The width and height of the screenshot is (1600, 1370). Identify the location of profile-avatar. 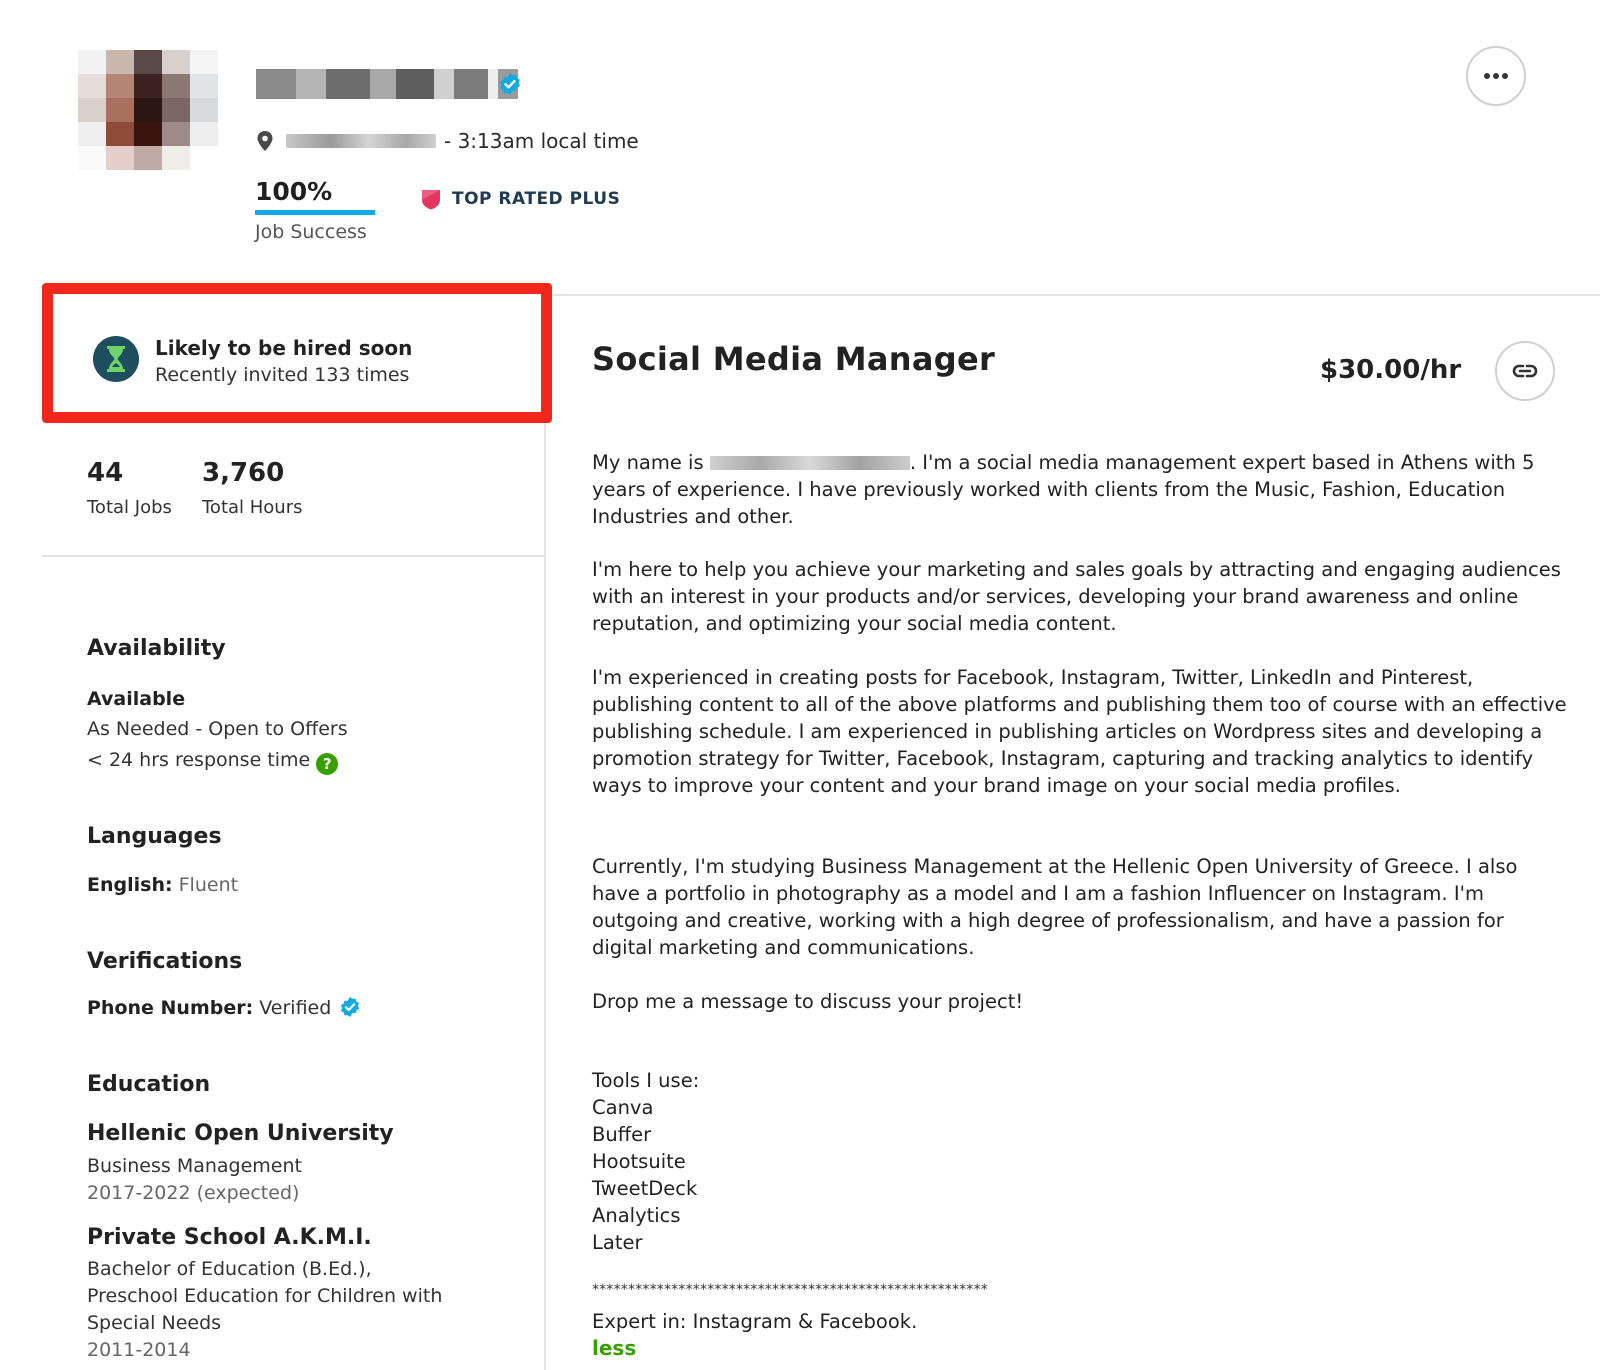
(148, 110).